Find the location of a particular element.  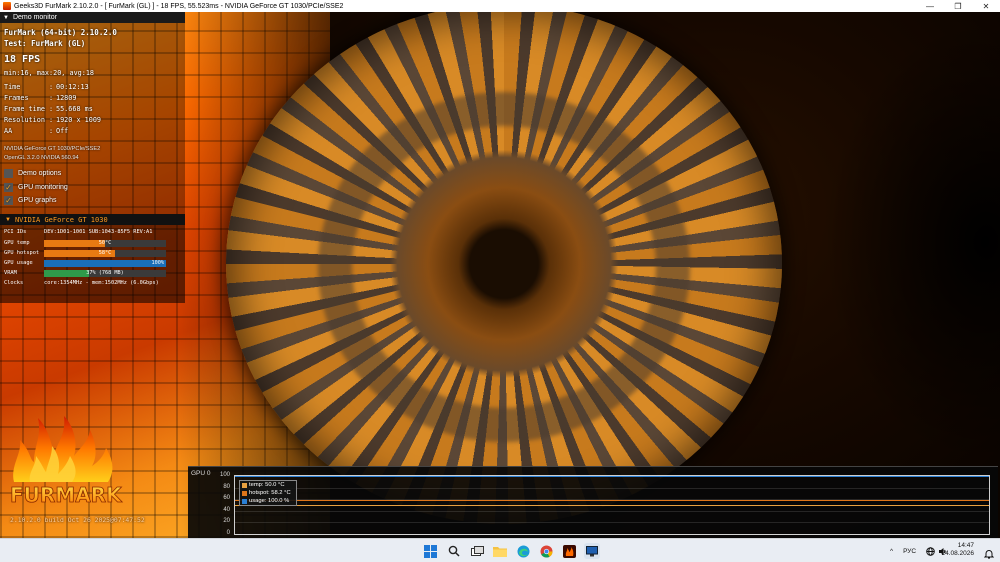

stat-label: Resolution is located at coordinates (24, 120).